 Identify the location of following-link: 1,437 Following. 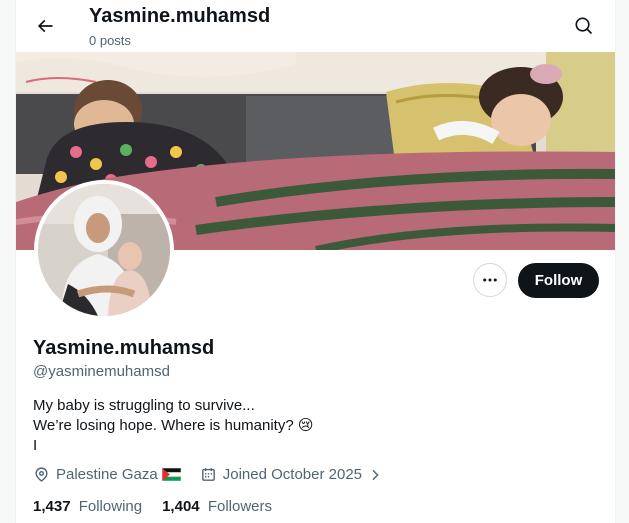
(87, 506).